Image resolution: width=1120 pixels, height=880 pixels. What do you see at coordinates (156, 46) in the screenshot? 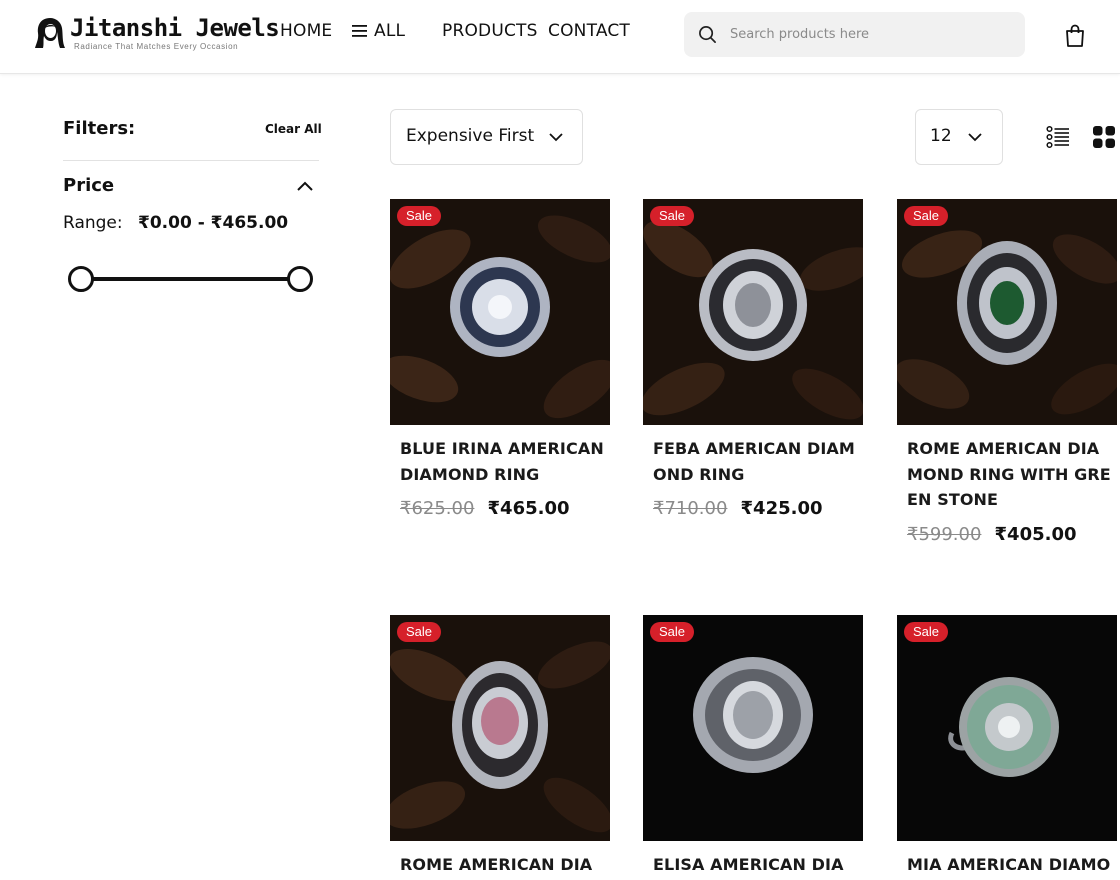
I see `brand-tagline: Radiance That Matches Every Occasion` at bounding box center [156, 46].